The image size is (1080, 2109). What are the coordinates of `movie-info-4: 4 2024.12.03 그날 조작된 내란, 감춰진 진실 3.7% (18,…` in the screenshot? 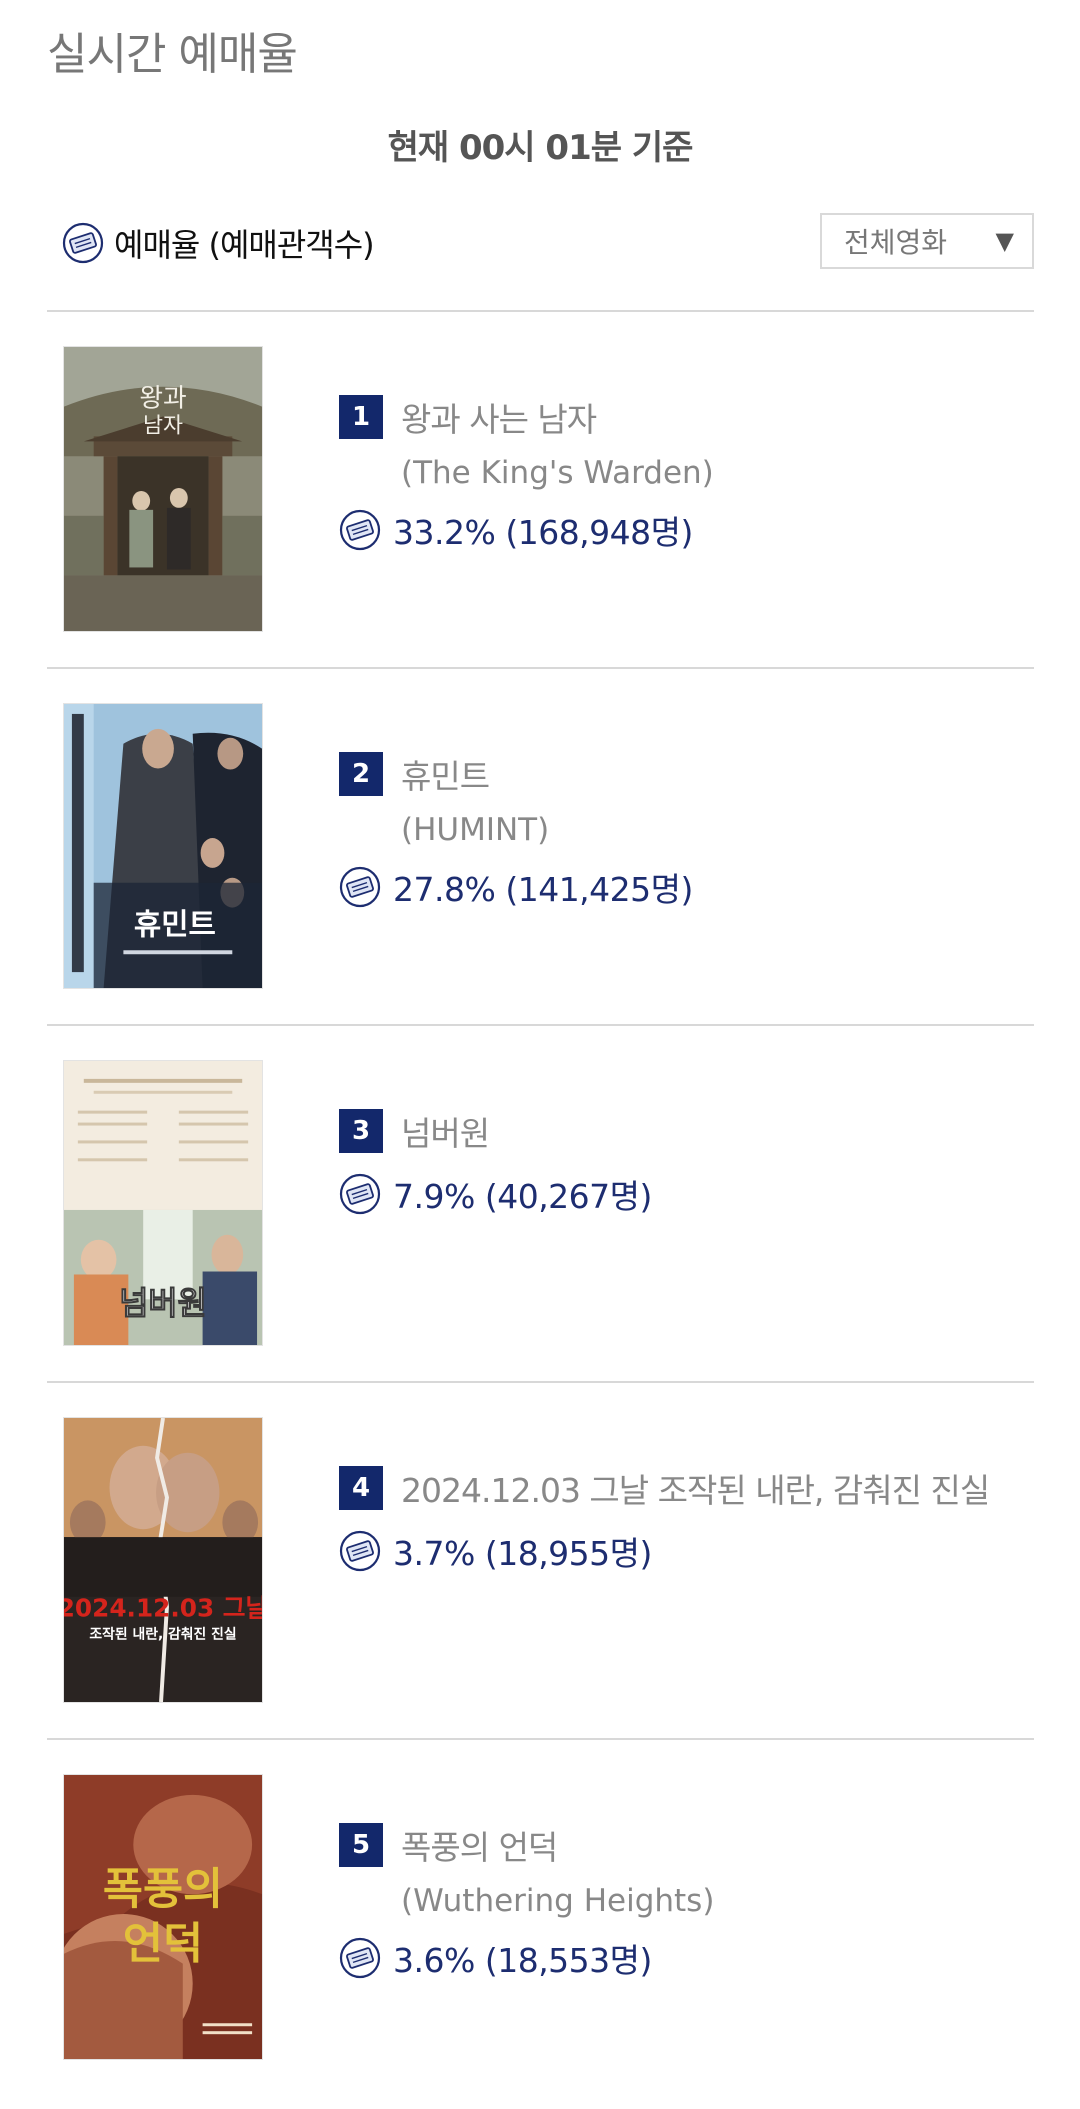 It's located at (684, 1521).